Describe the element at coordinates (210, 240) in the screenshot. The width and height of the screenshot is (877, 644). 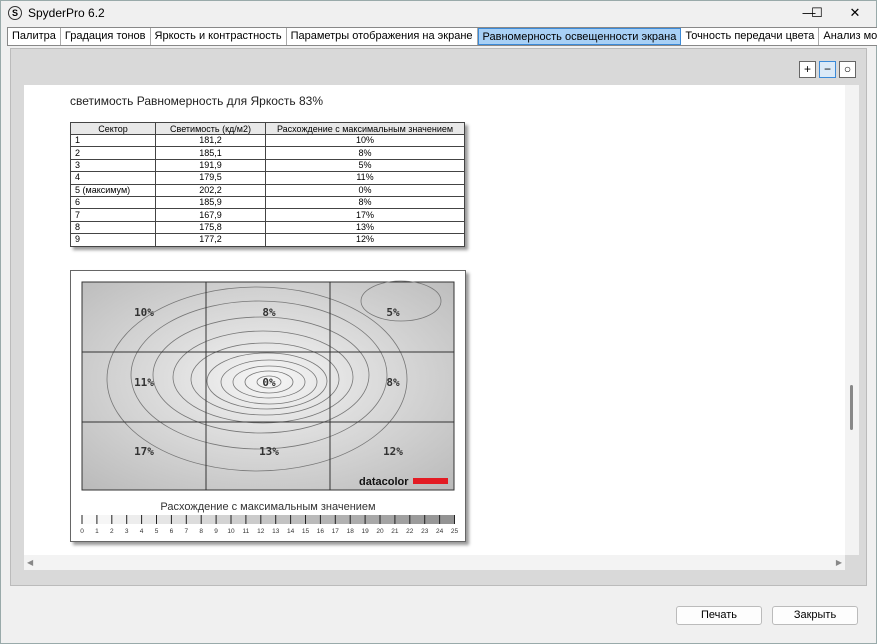
I see `table-cell: 177,2` at that location.